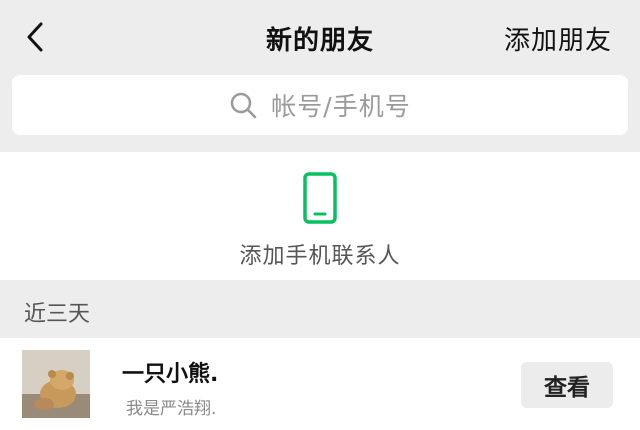  What do you see at coordinates (558, 38) in the screenshot?
I see `add-friend-button: 添加朋友` at bounding box center [558, 38].